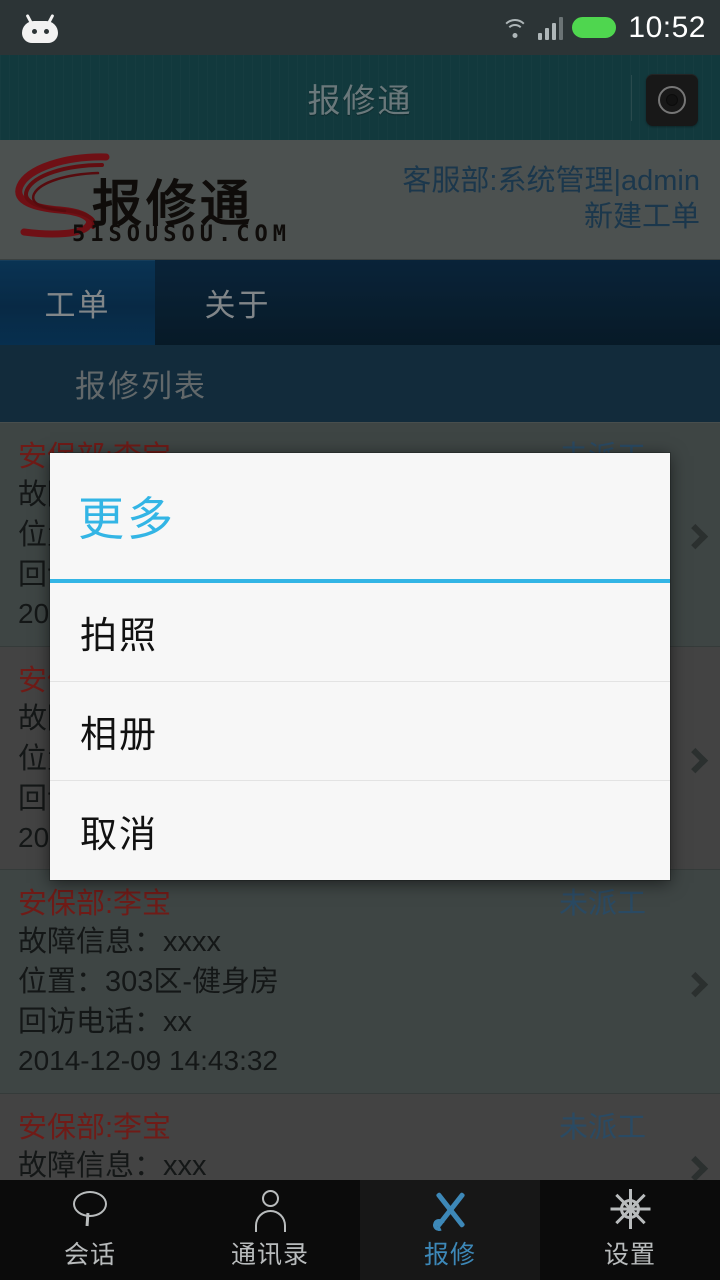 The height and width of the screenshot is (1280, 720). I want to click on dialog-option-cancel: 取消, so click(360, 830).